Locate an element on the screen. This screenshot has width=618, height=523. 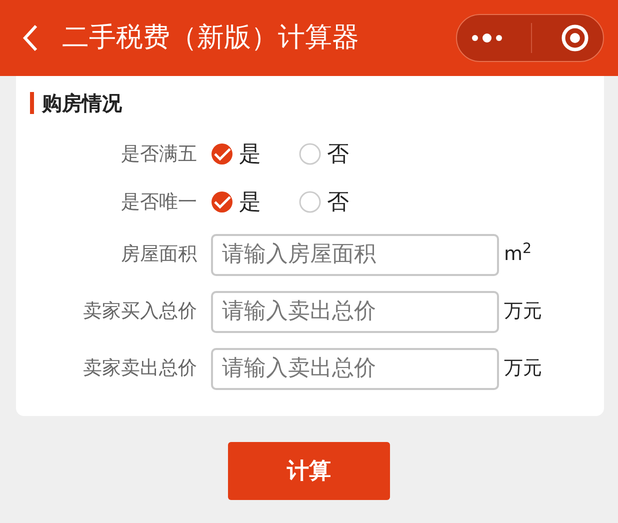
field-label: 卖家买入总价 is located at coordinates (140, 311).